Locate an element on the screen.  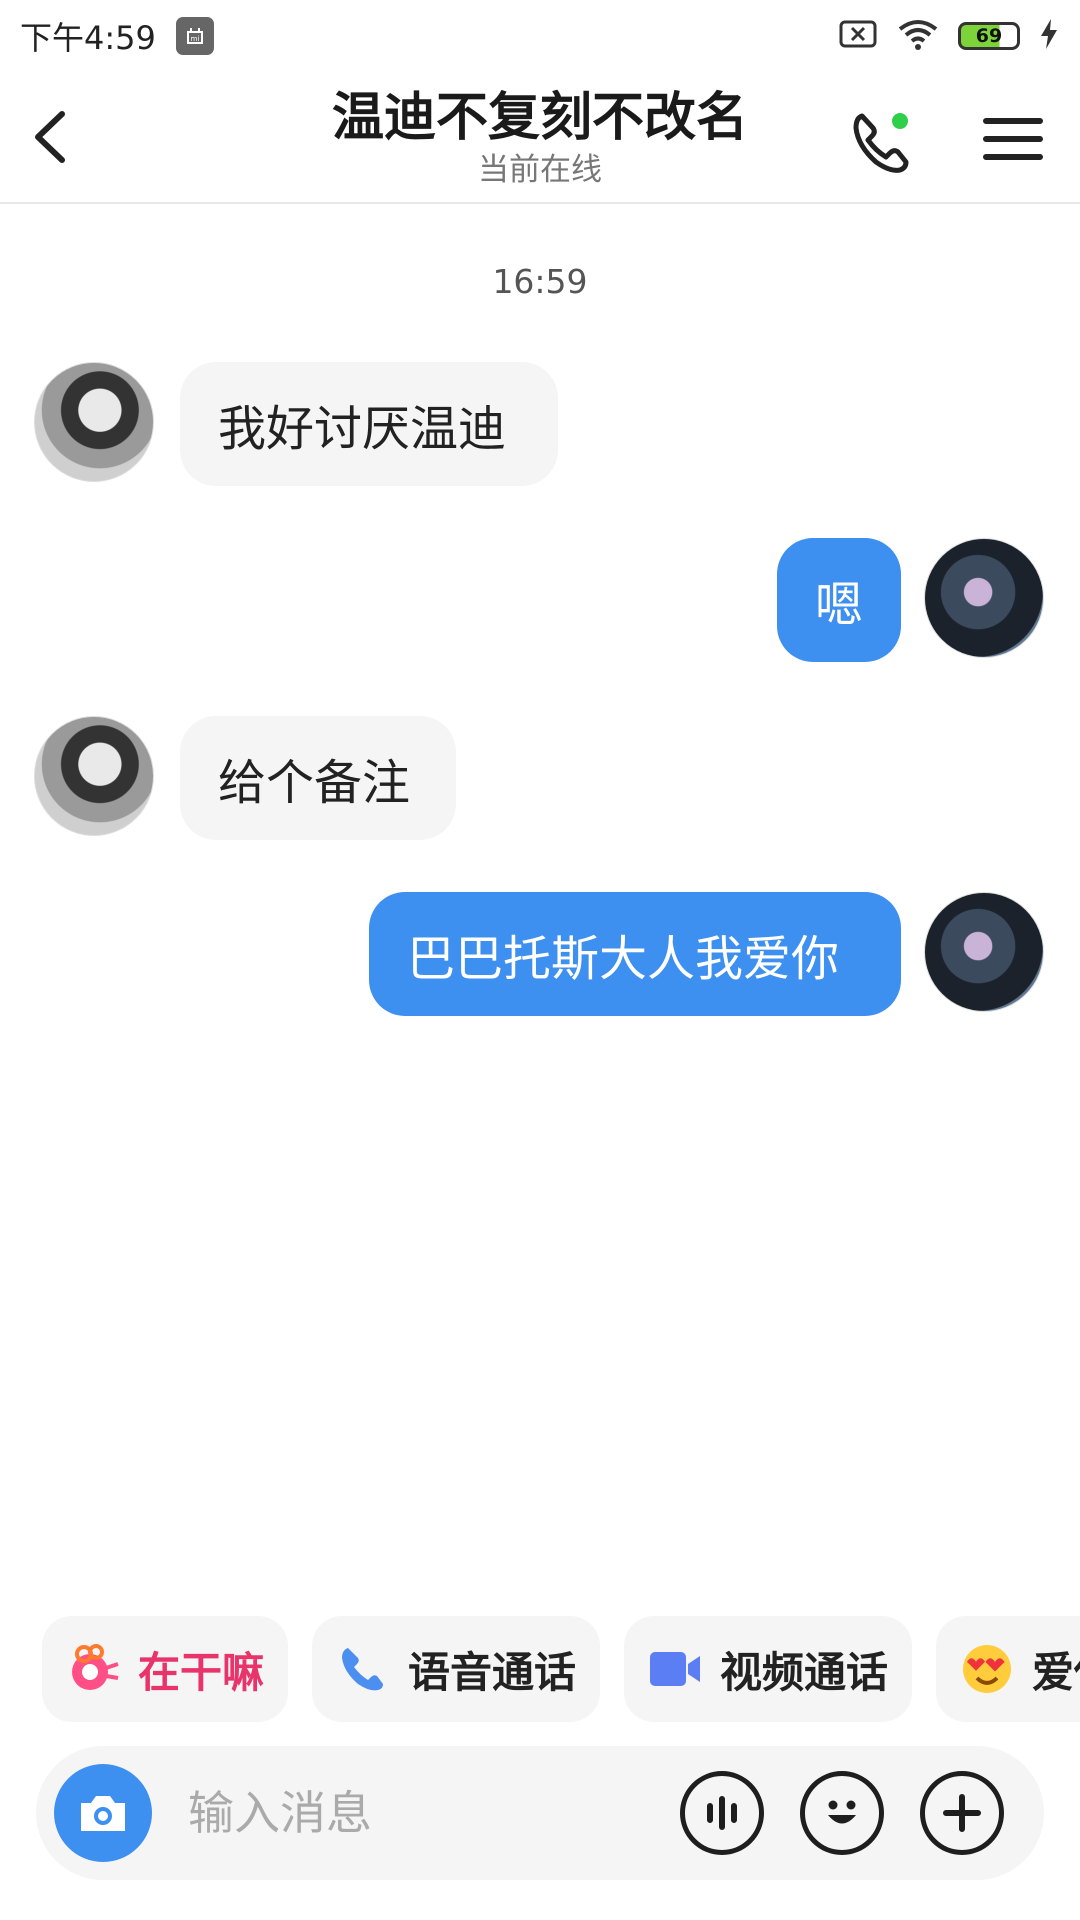
emoji-button is located at coordinates (842, 1813).